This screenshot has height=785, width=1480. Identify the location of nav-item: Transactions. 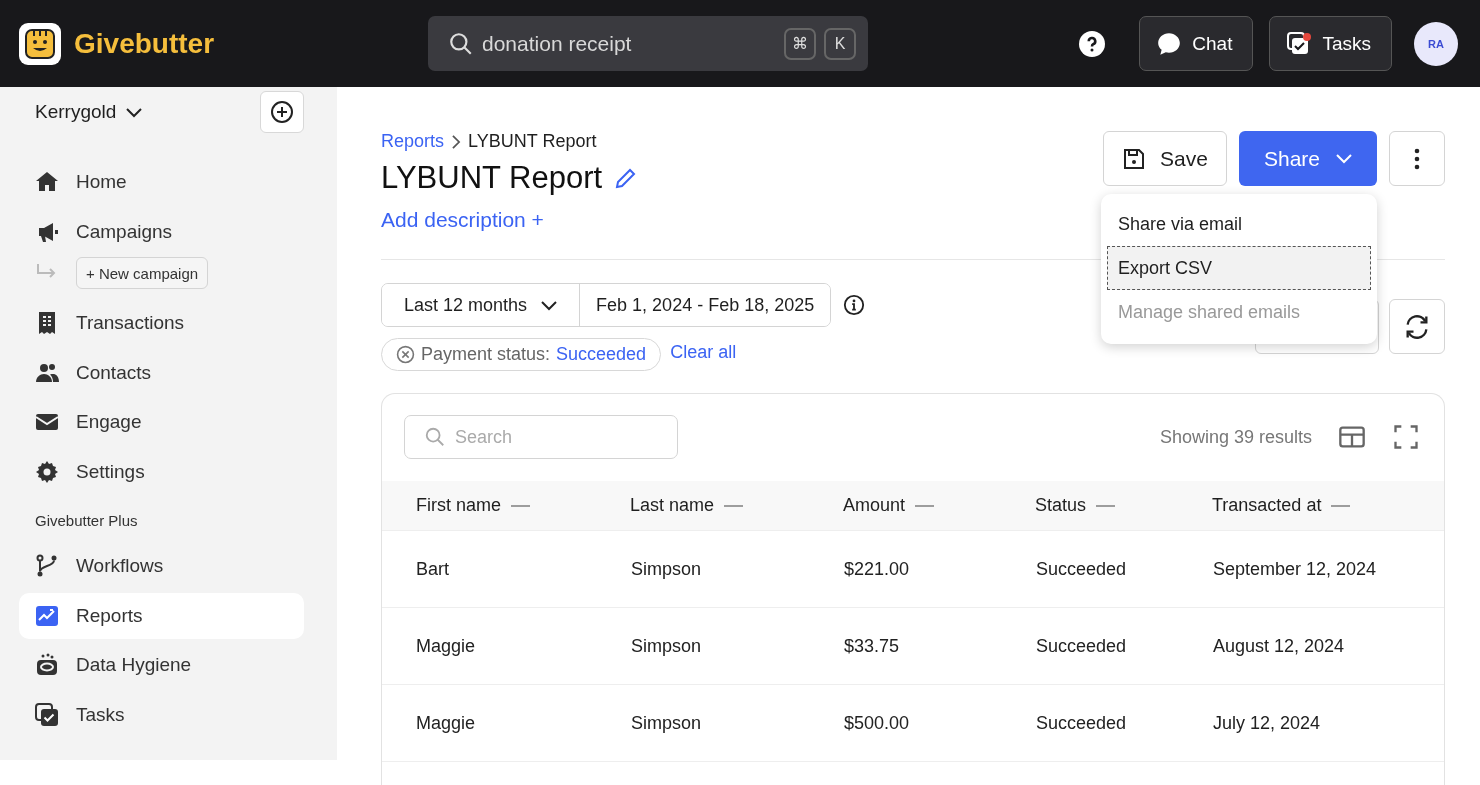
(161, 323).